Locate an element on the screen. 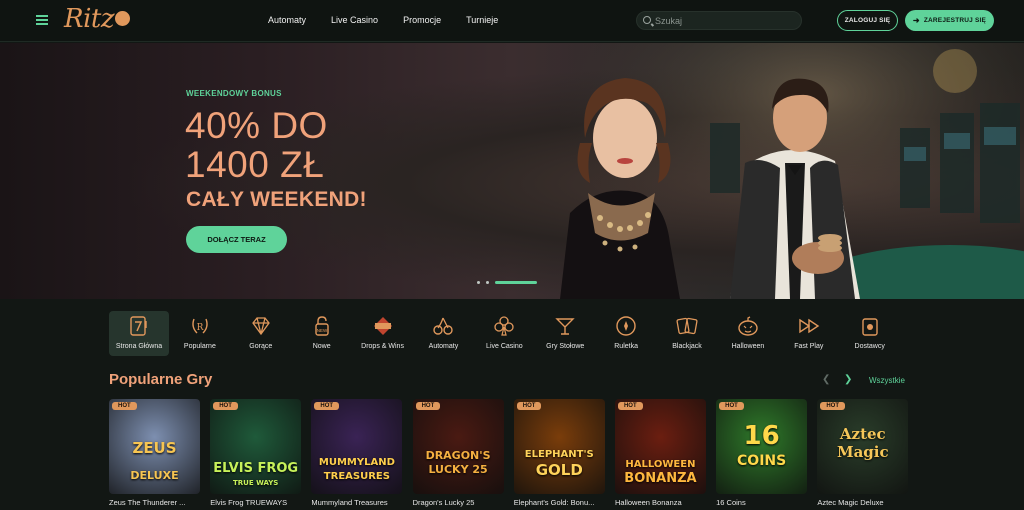 The image size is (1024, 510). game-logo-bottom: BONANZA is located at coordinates (660, 478).